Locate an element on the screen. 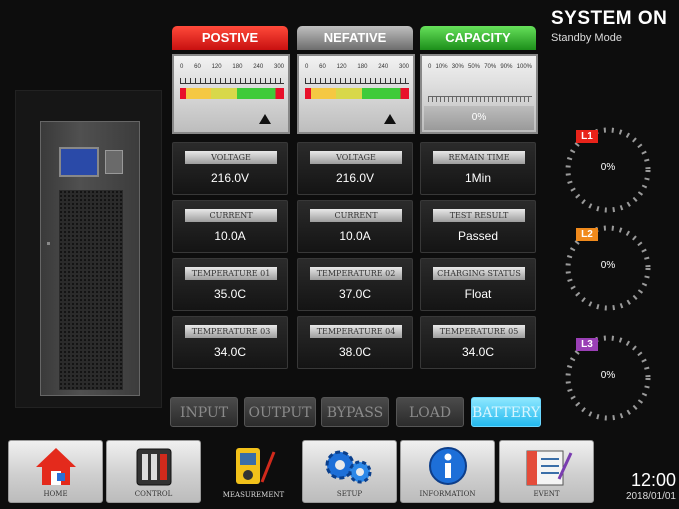  cell-label: CHARGING STATUS is located at coordinates (479, 273).